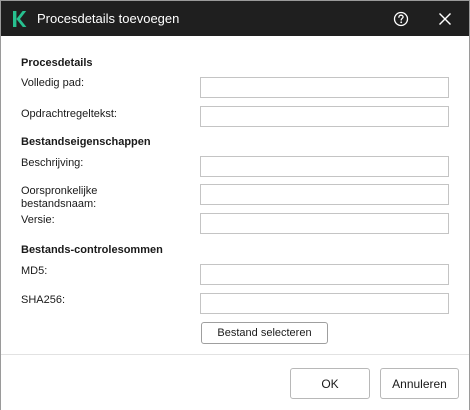 This screenshot has height=410, width=470. I want to click on version-input, so click(324, 223).